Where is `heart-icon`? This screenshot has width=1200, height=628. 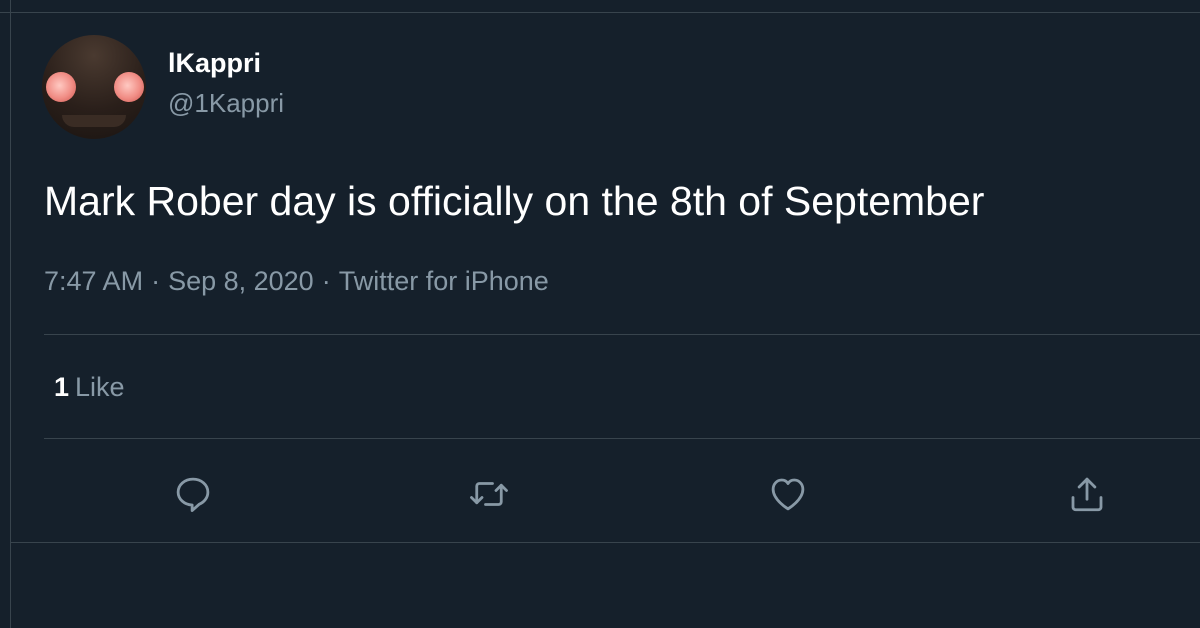 heart-icon is located at coordinates (788, 494).